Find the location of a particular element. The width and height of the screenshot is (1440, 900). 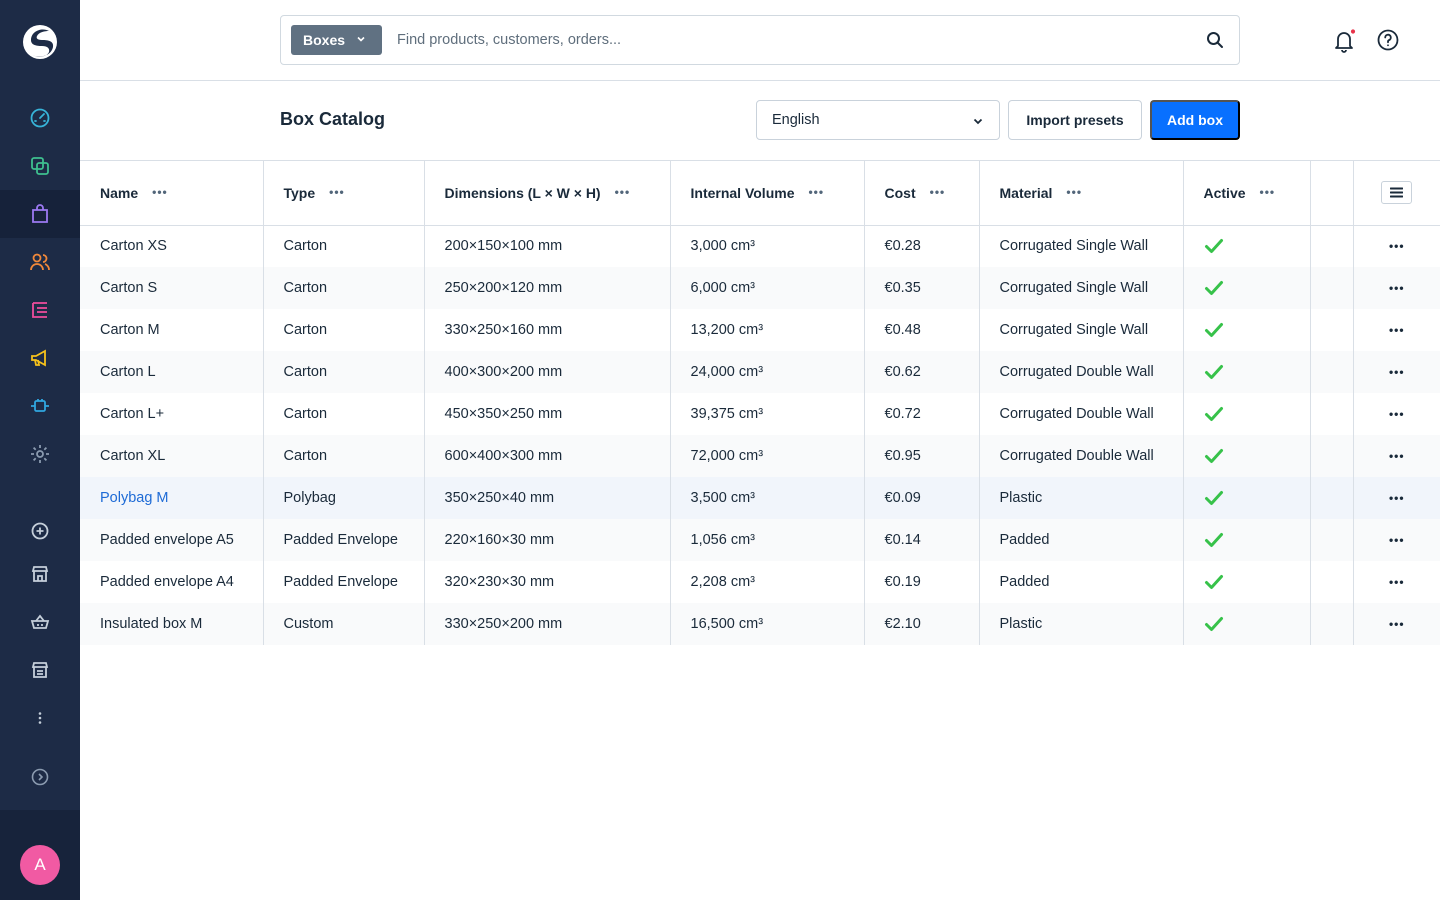

sidebar-expand-button is located at coordinates (40, 777).